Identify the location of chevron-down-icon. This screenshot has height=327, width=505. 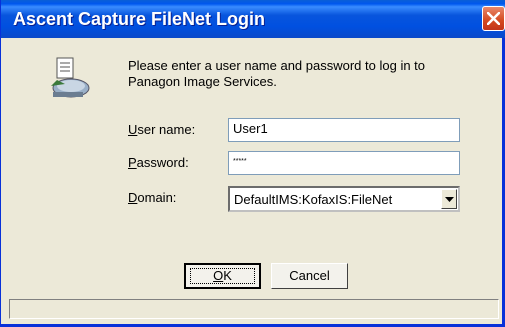
(449, 199).